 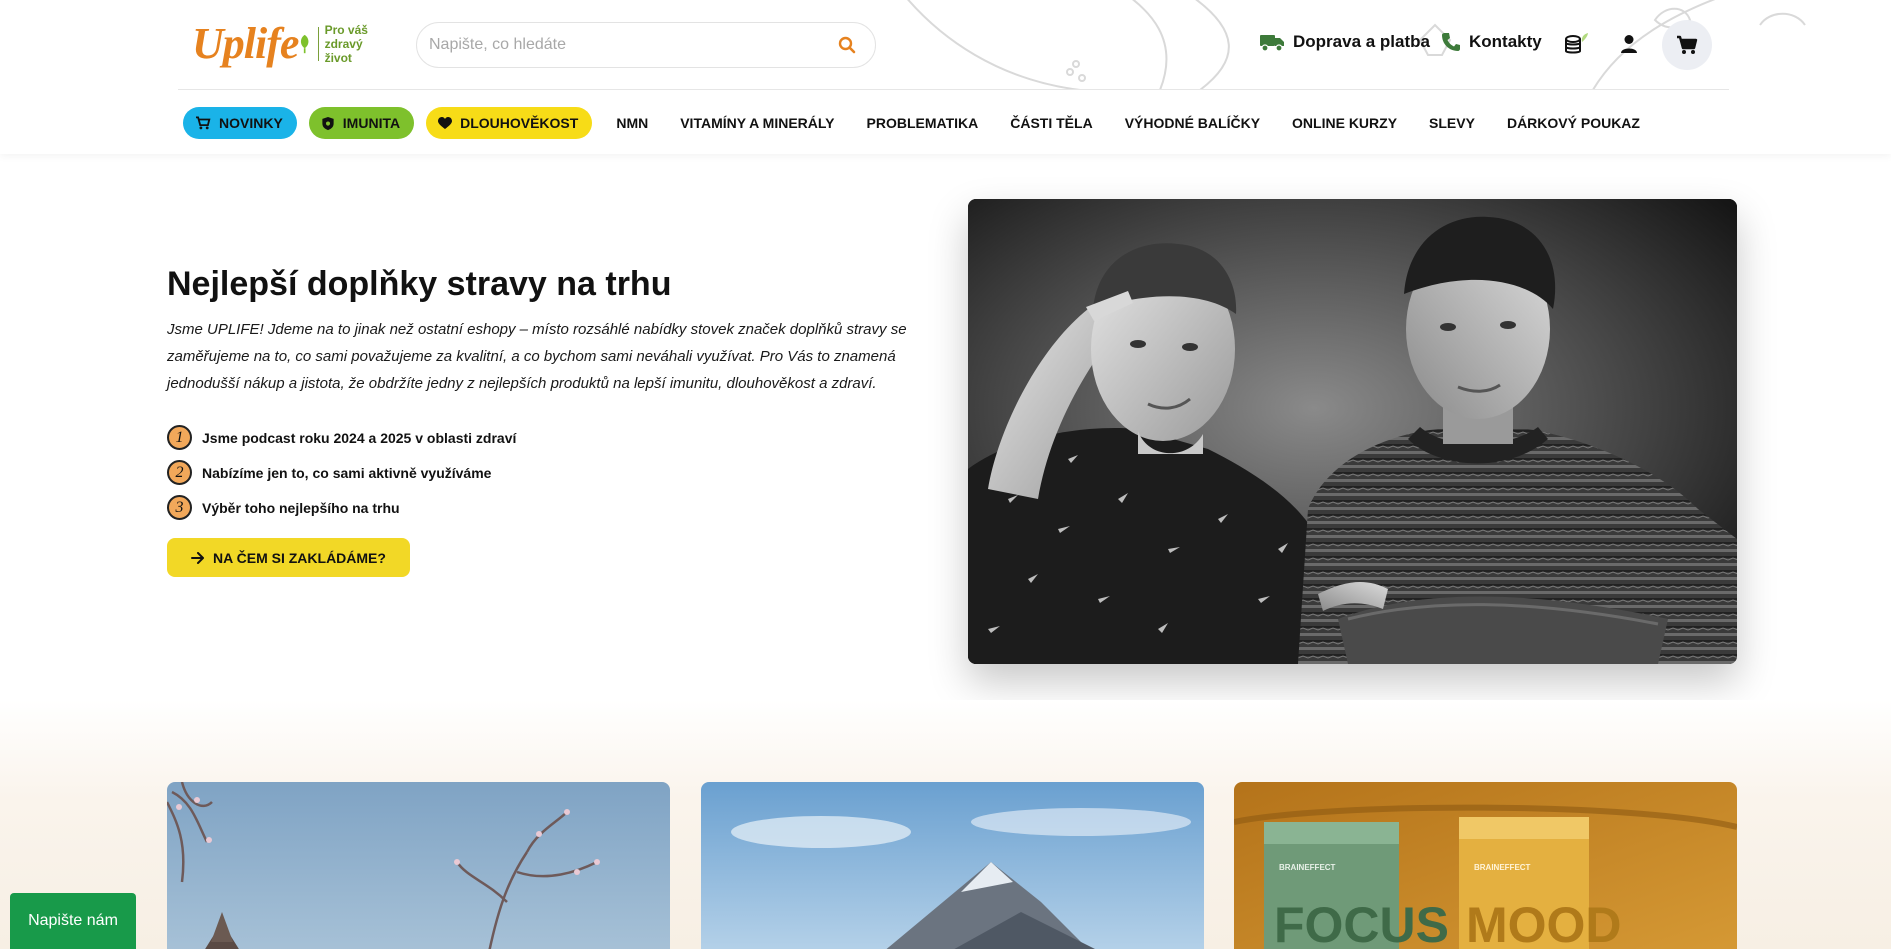 I want to click on hero-bullet: 3 Výběr toho nejlepšího na trhu, so click(x=341, y=507).